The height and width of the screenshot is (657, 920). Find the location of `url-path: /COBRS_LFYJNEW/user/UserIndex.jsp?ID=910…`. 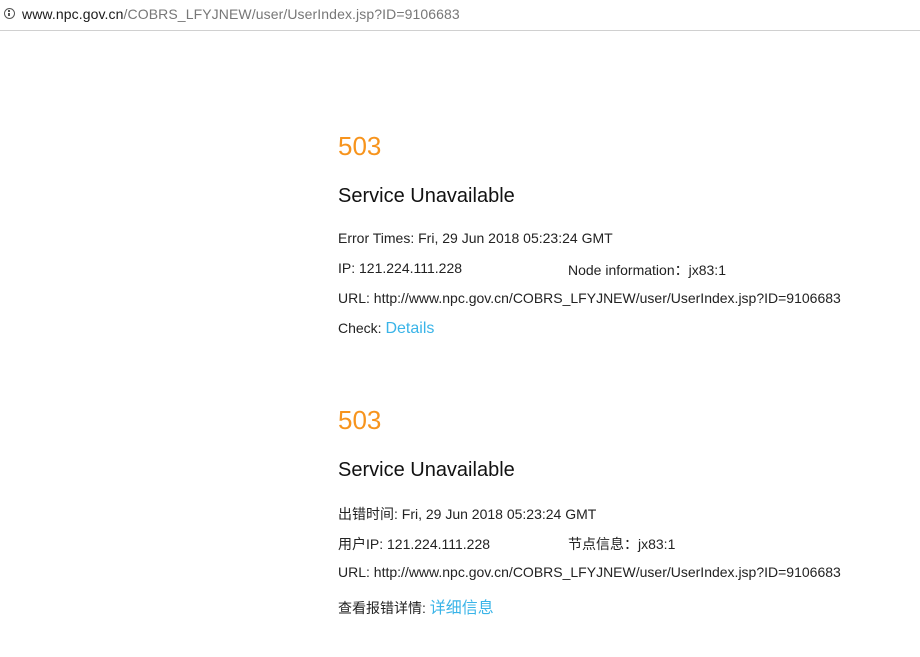

url-path: /COBRS_LFYJNEW/user/UserIndex.jsp?ID=910… is located at coordinates (291, 14).